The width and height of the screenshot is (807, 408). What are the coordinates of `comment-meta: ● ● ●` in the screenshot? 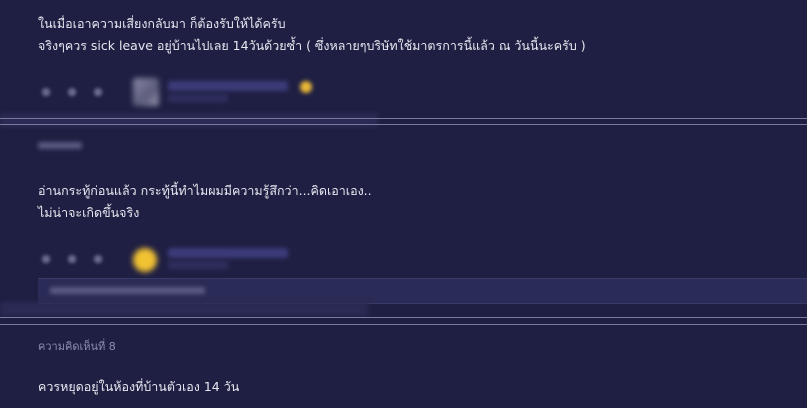 It's located at (188, 93).